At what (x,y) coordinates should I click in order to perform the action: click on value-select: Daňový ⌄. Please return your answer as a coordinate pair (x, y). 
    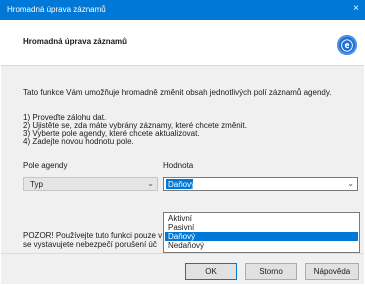
    Looking at the image, I should click on (260, 184).